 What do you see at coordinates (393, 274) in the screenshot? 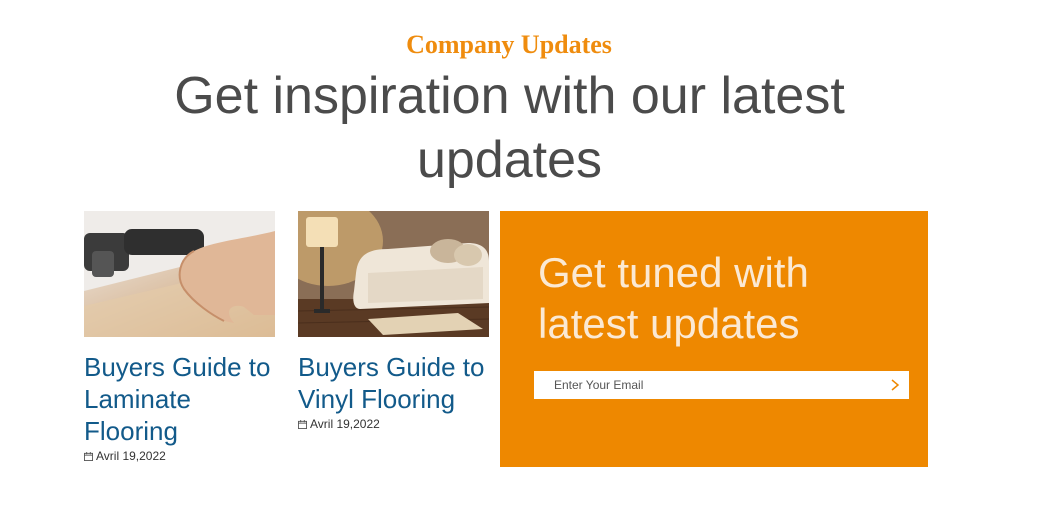
I see `post-image-vinyl` at bounding box center [393, 274].